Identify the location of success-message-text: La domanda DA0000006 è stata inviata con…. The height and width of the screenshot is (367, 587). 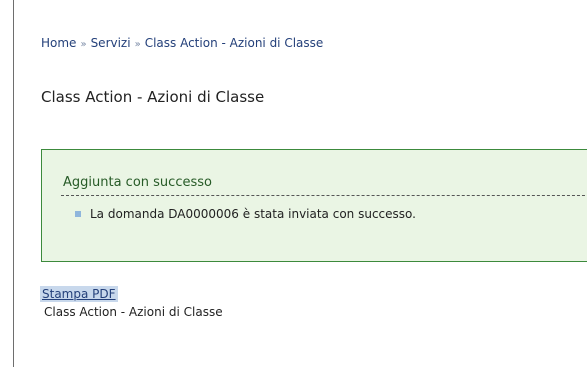
(253, 214).